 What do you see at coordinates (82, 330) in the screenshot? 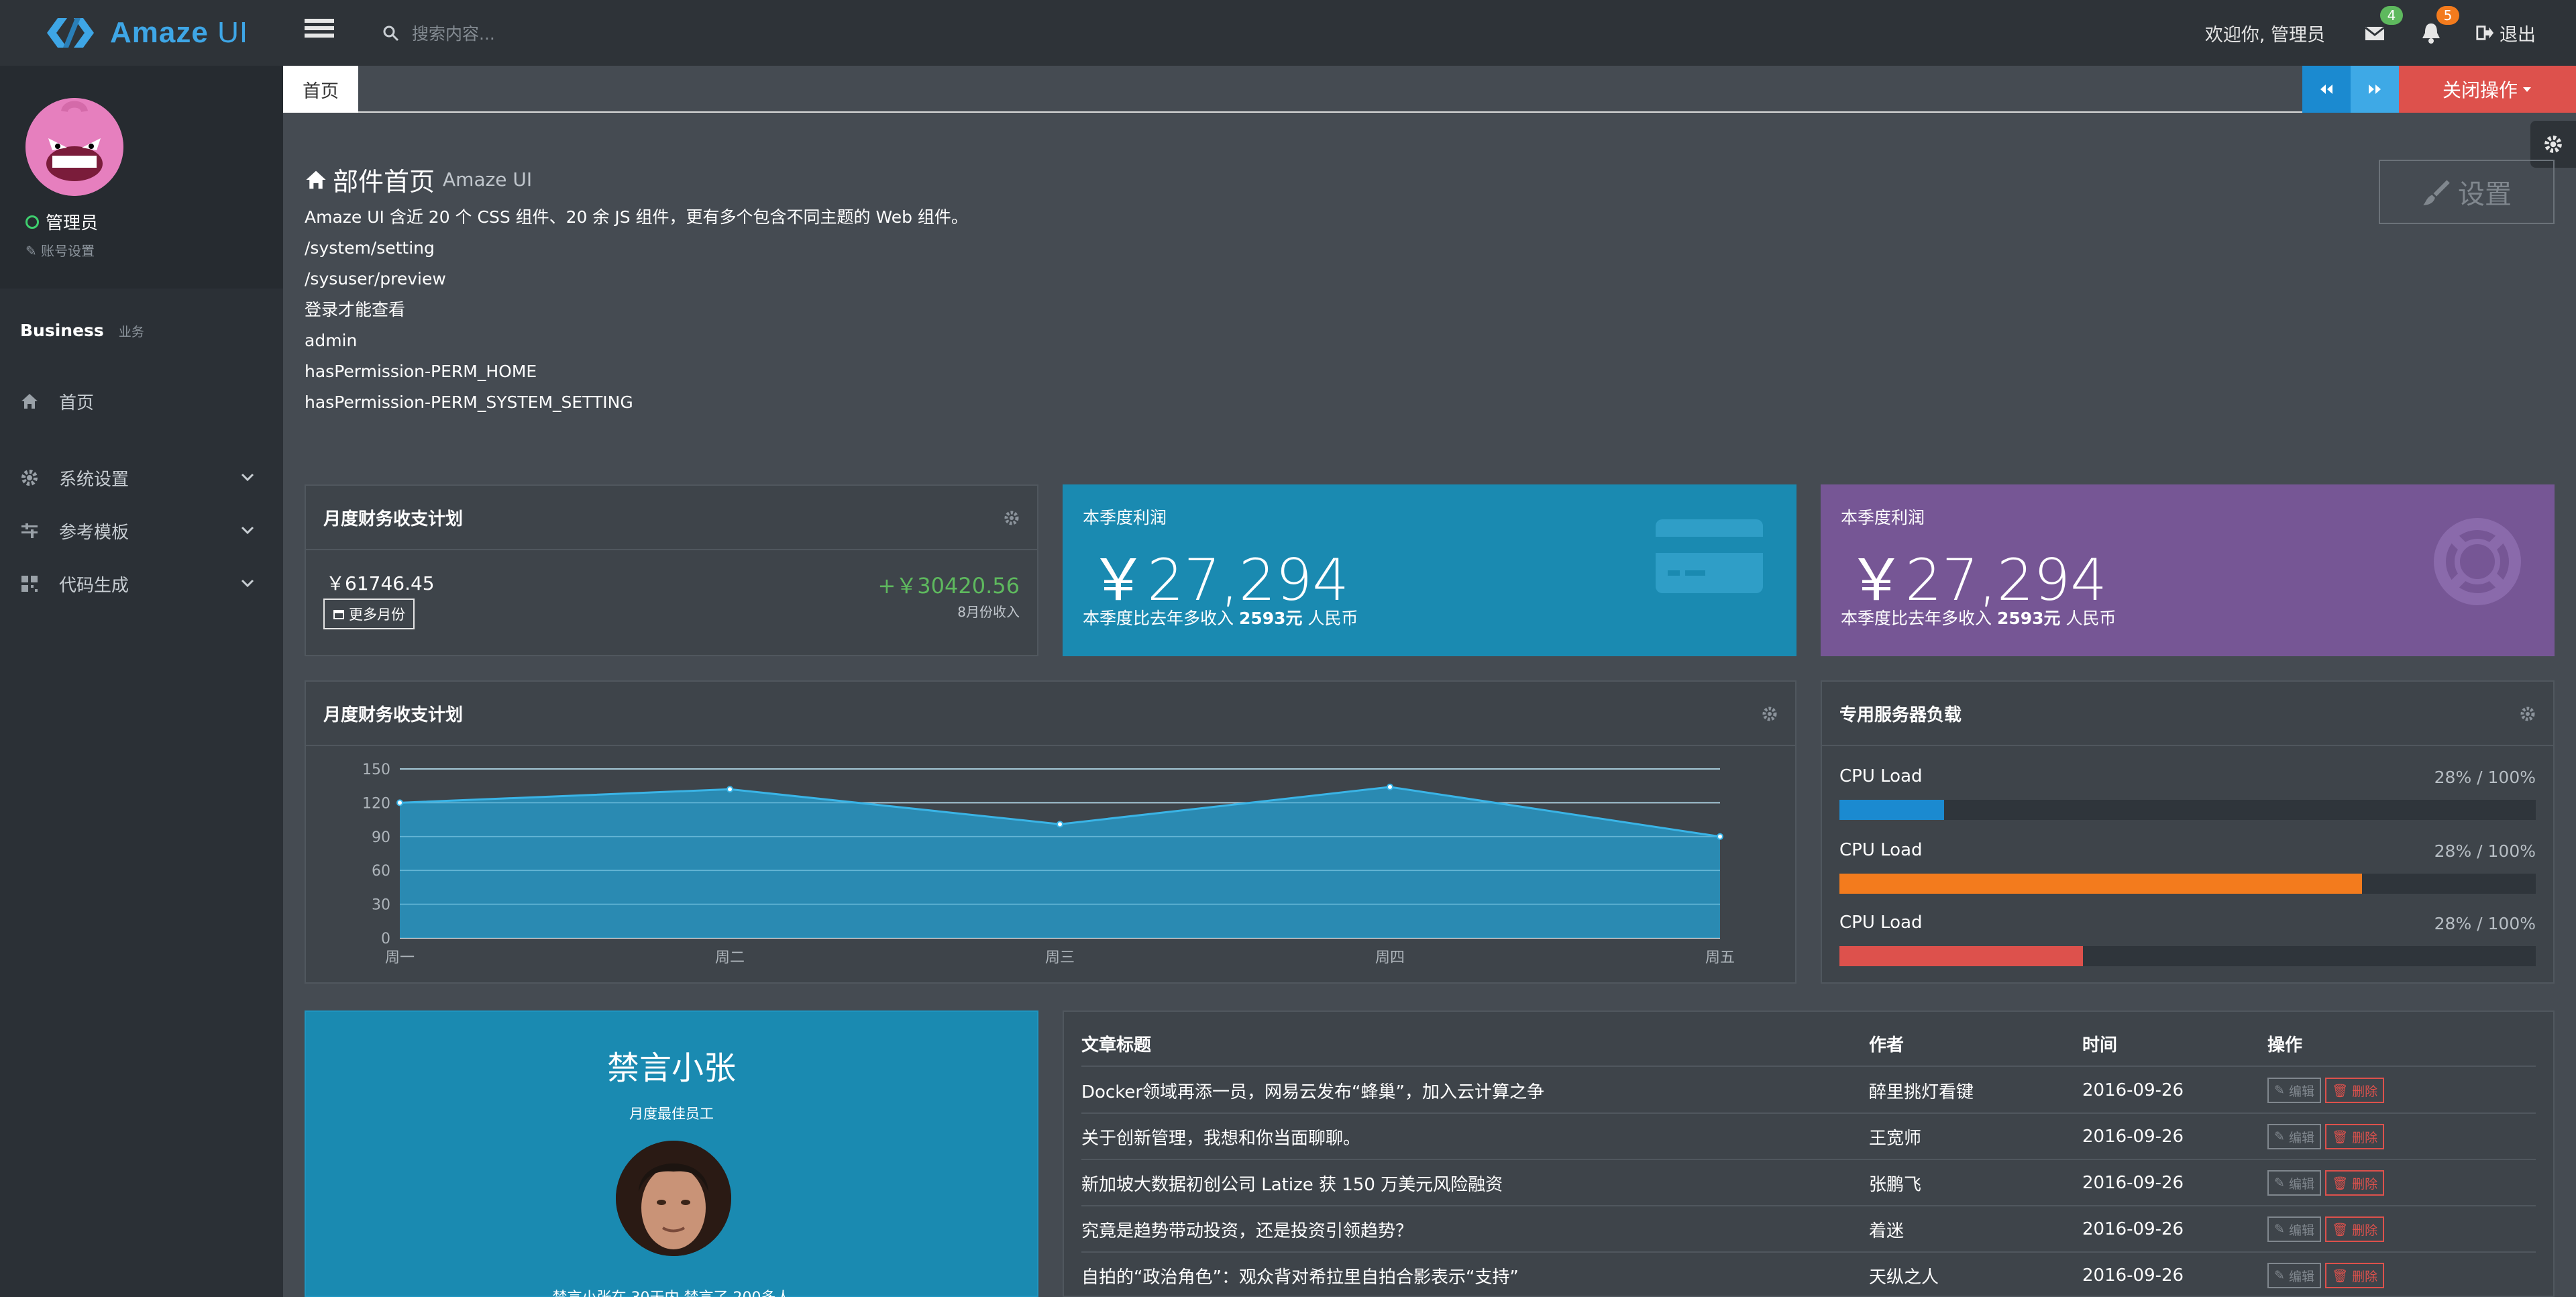
I see `sidebar-section-title: Business 业务` at bounding box center [82, 330].